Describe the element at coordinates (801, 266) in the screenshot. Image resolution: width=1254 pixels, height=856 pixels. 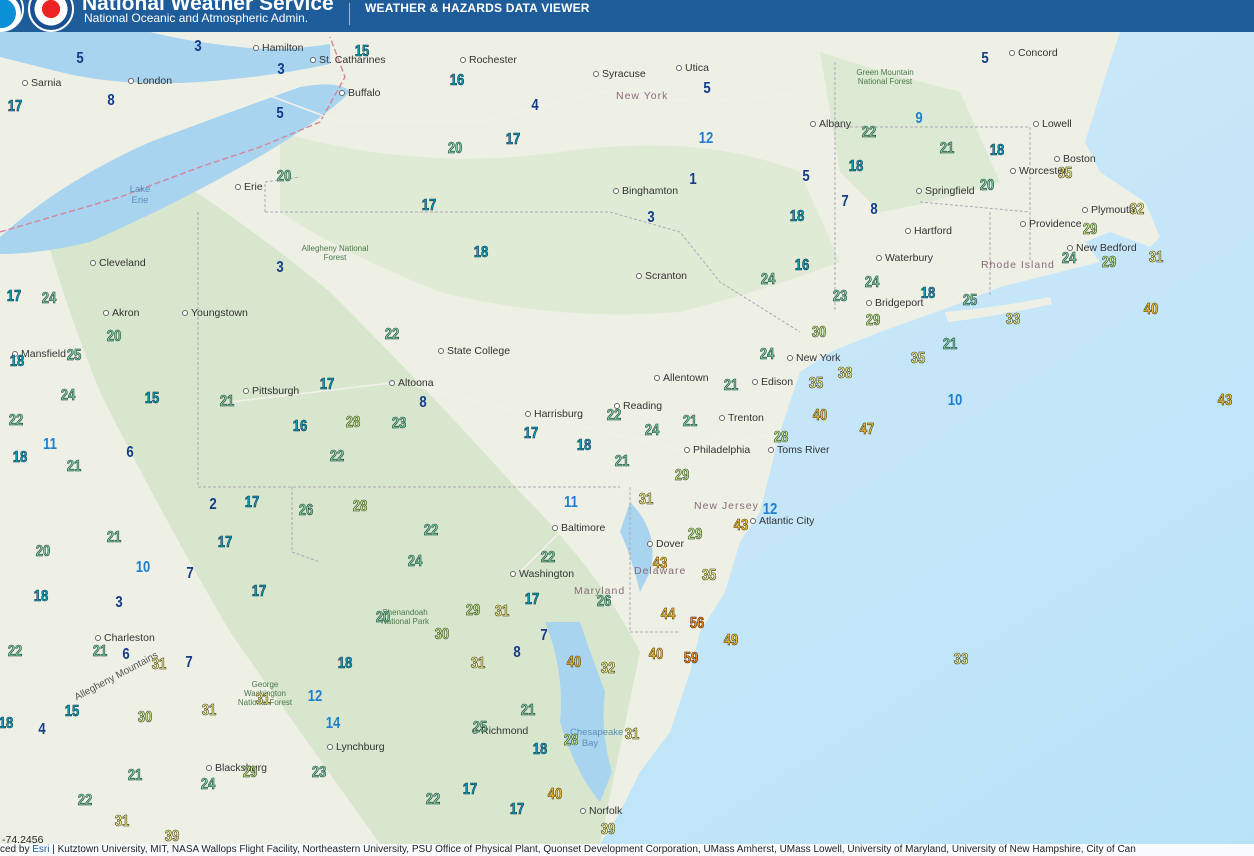
I see `station-value: 16` at that location.